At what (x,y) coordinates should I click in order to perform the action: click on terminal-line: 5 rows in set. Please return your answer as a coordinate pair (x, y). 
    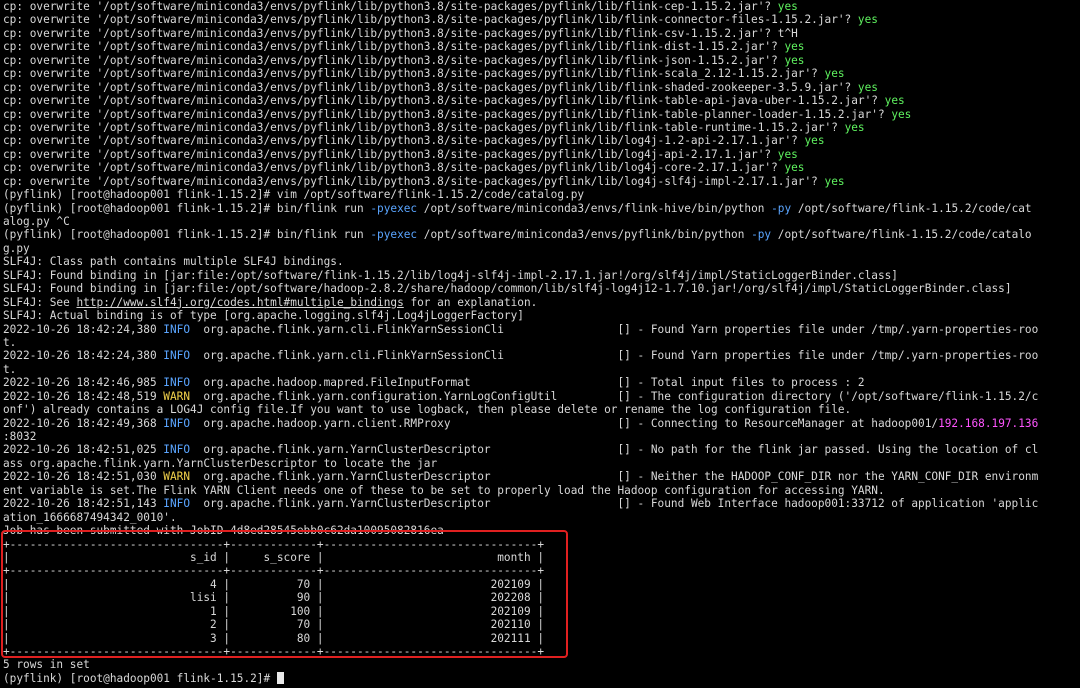
    Looking at the image, I should click on (541, 664).